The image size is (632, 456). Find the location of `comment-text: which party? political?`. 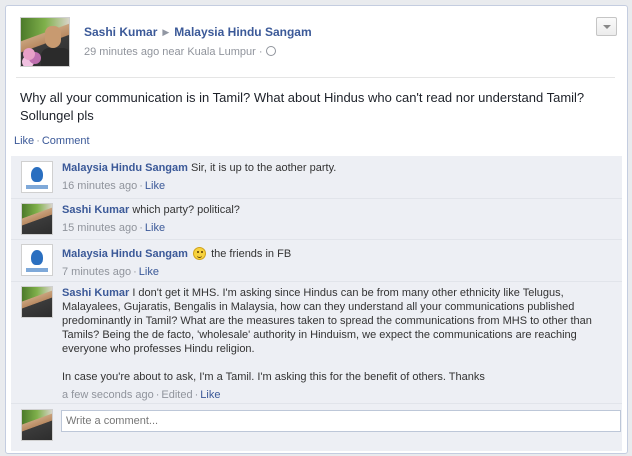

comment-text: which party? political? is located at coordinates (186, 210).